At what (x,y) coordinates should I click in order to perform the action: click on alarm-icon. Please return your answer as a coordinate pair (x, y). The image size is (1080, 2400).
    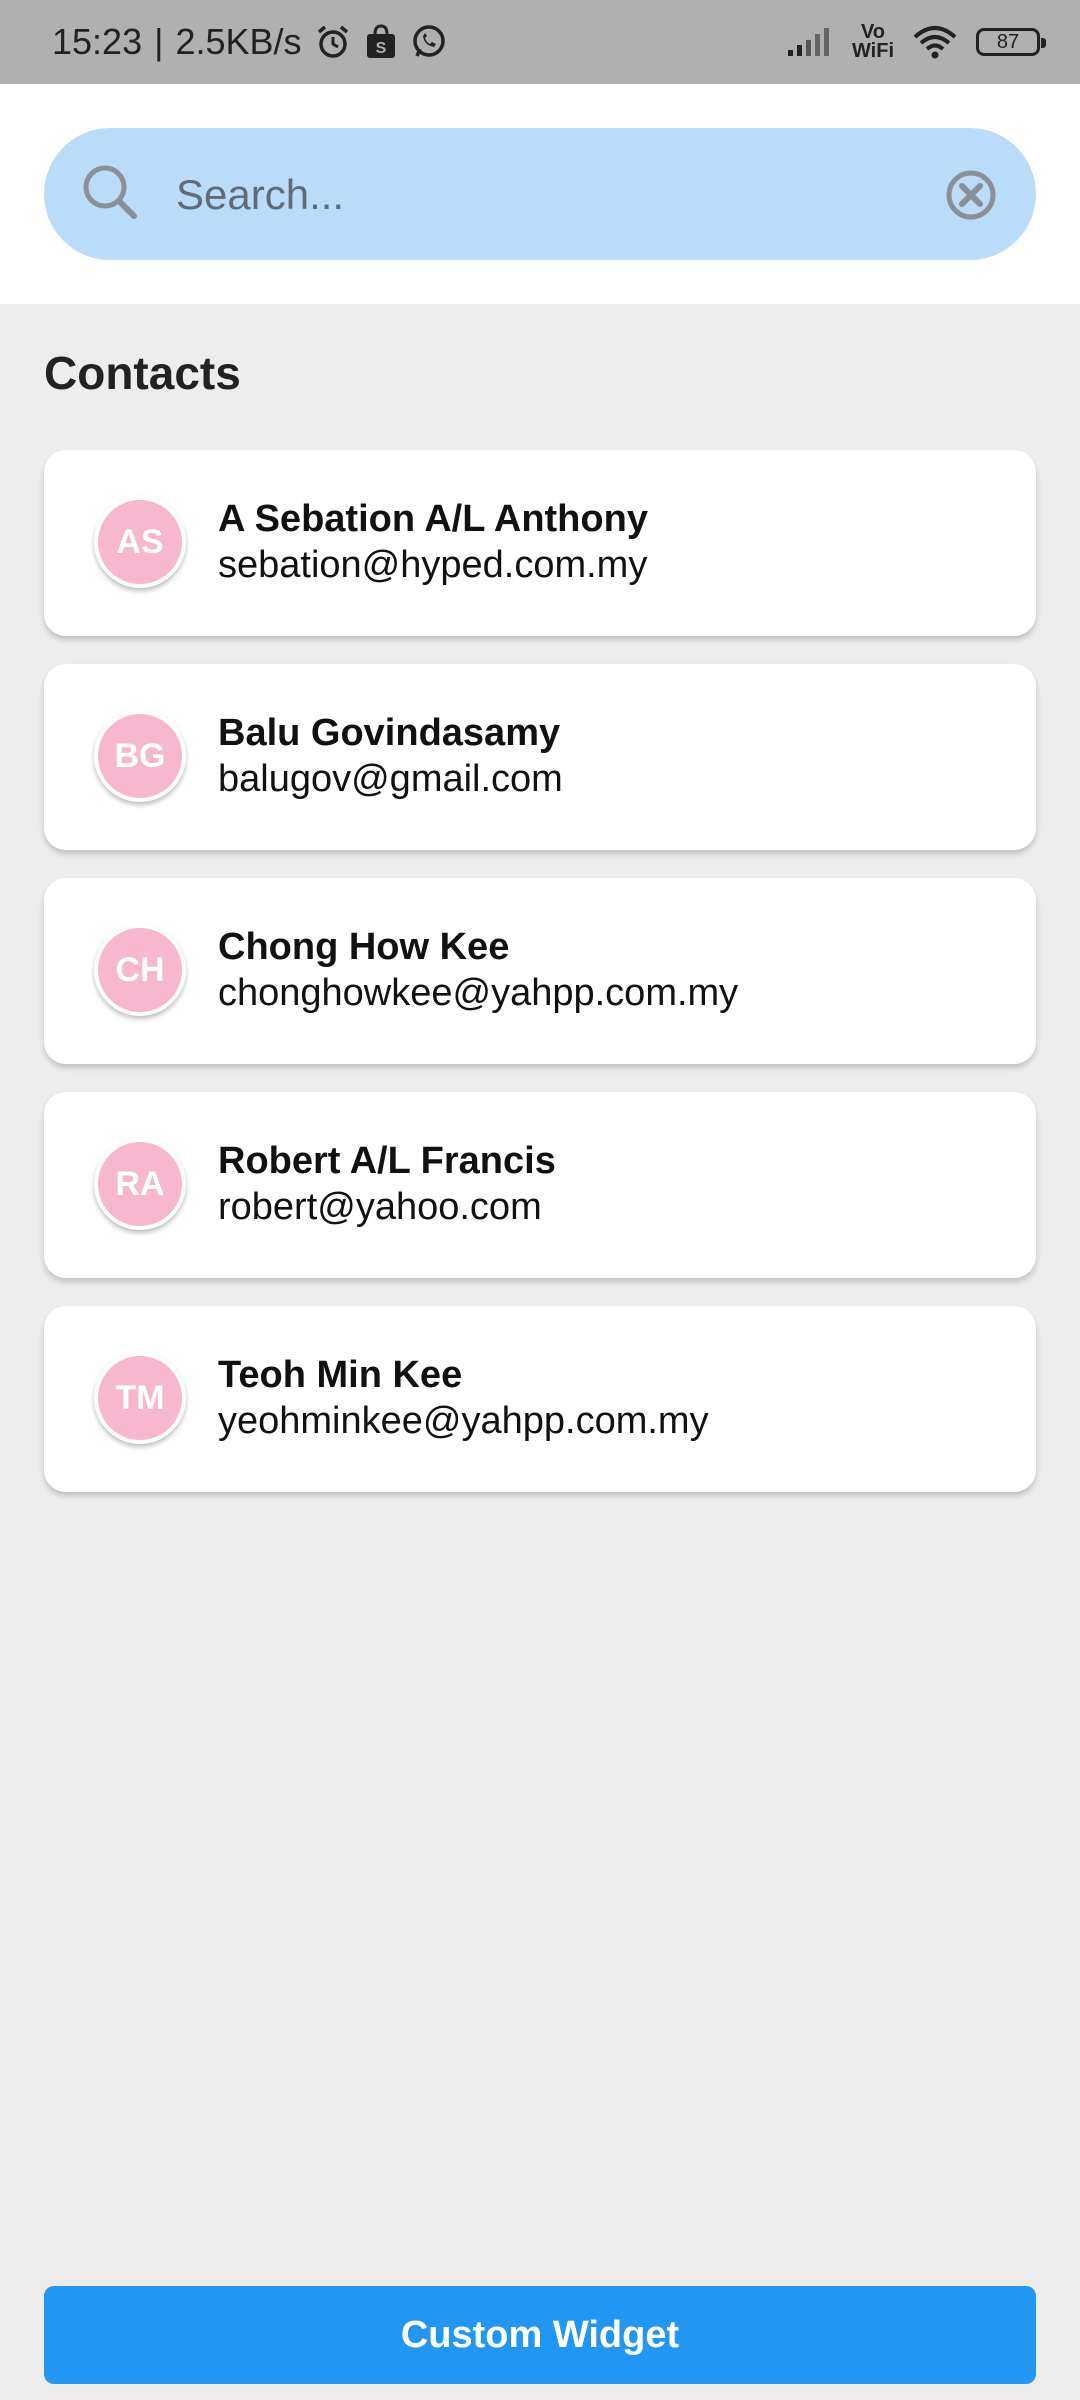
    Looking at the image, I should click on (333, 42).